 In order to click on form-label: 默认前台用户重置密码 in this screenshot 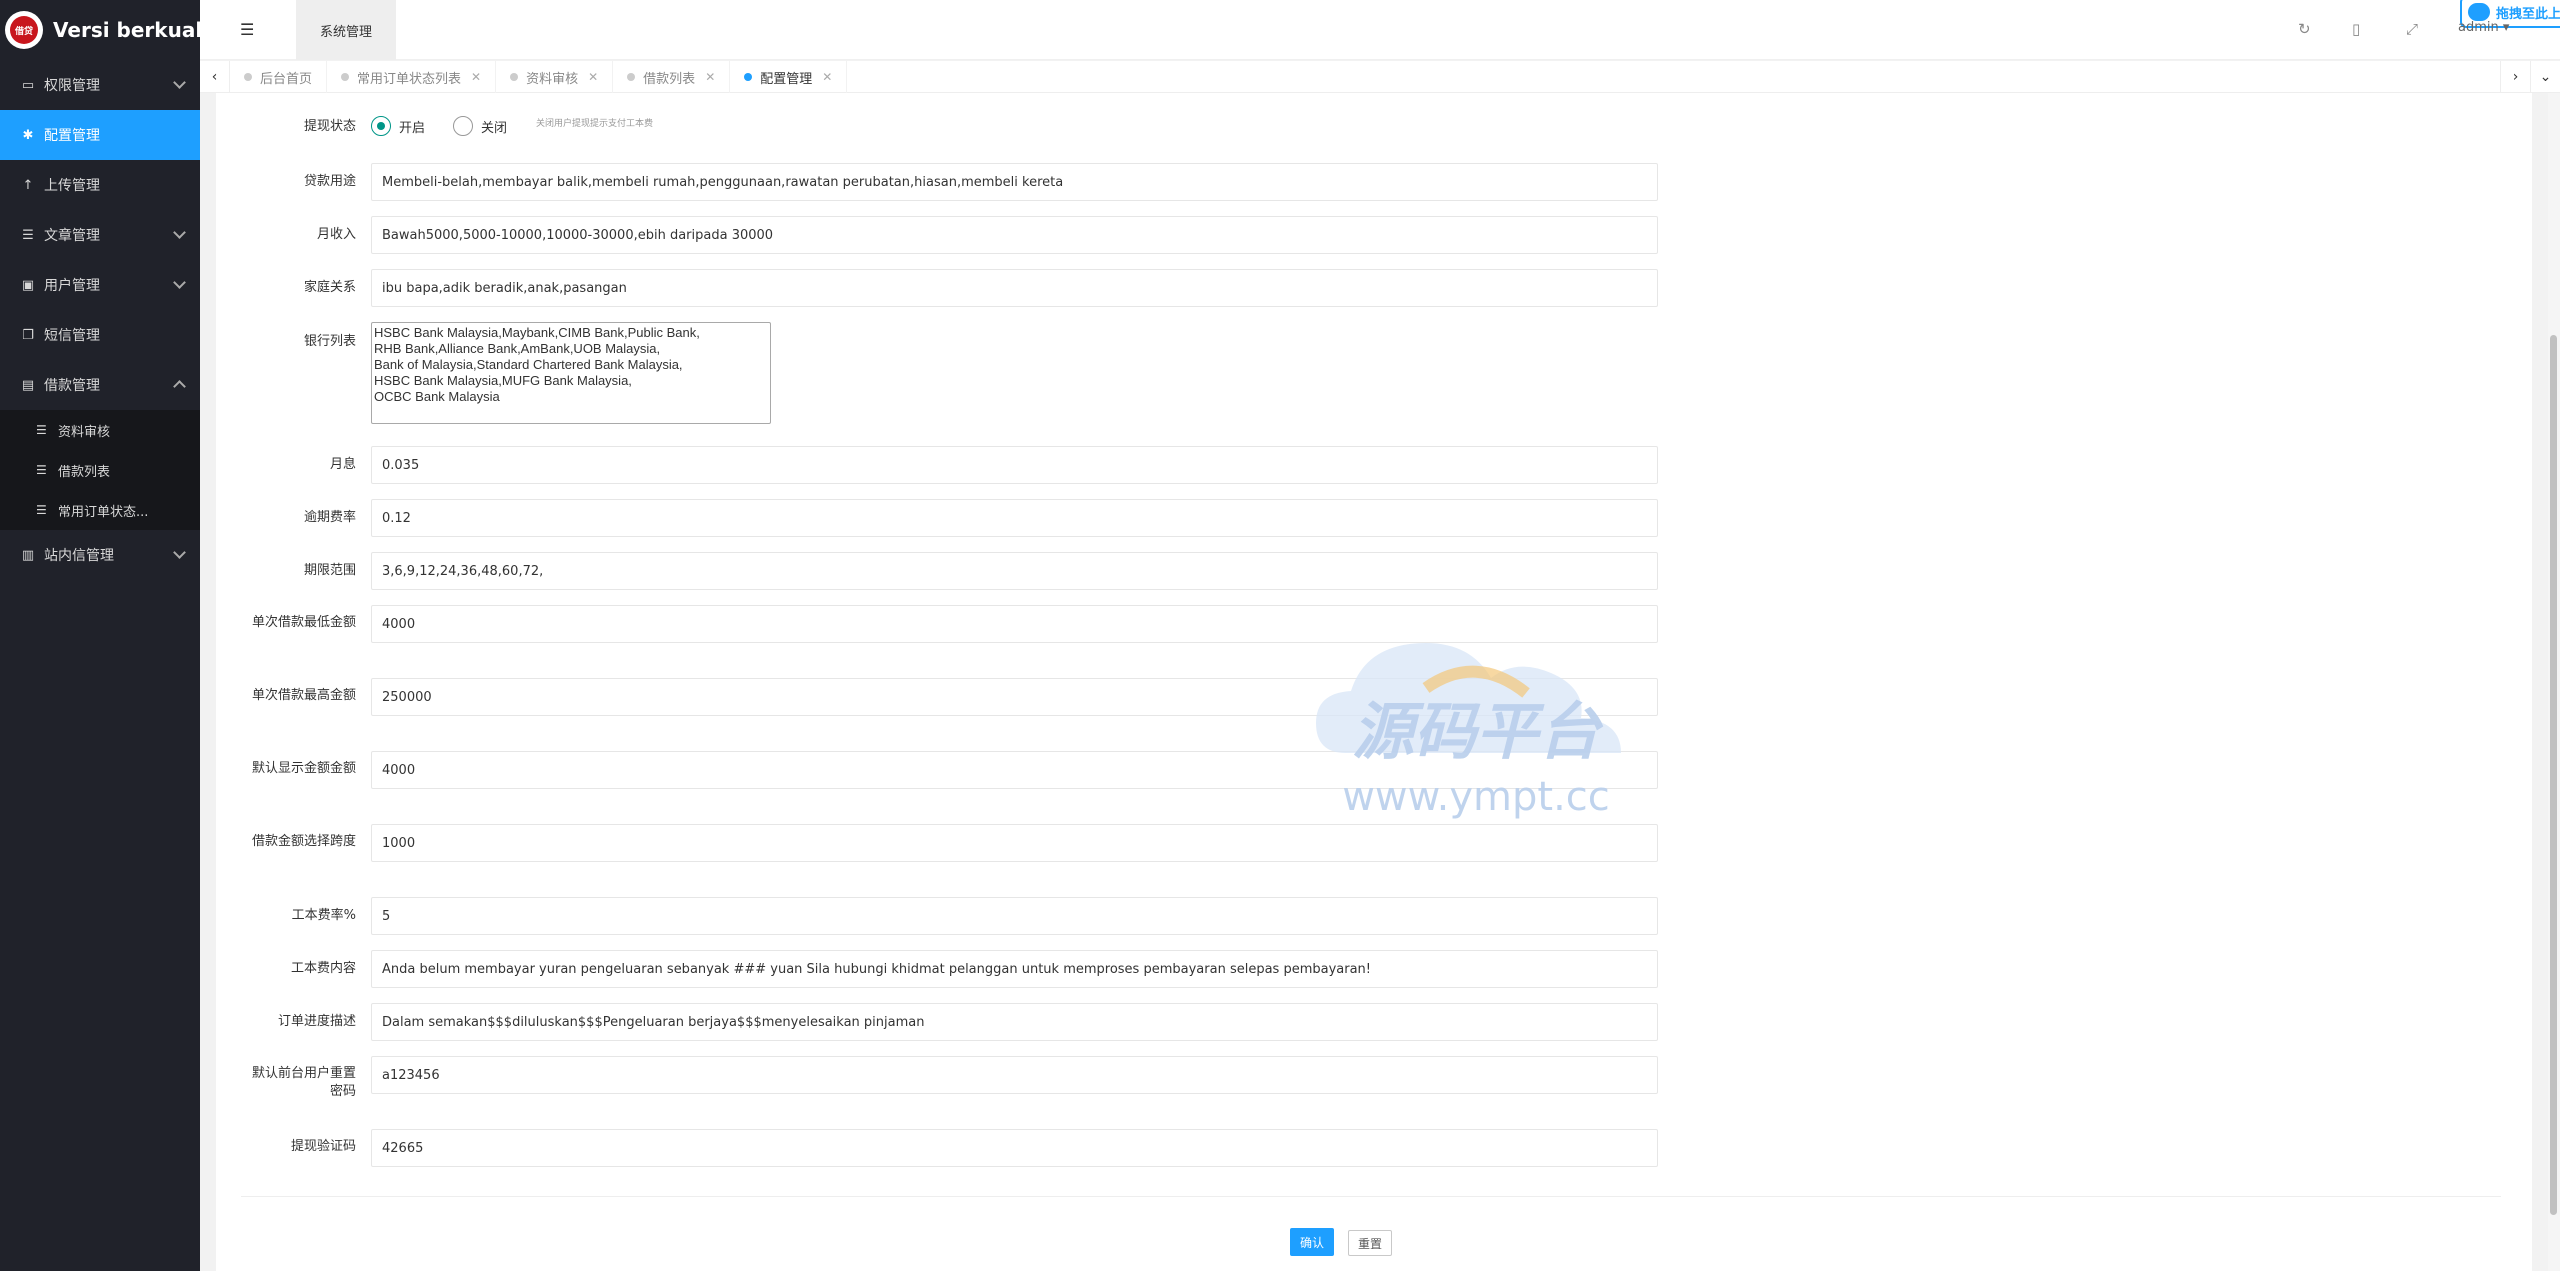, I will do `click(303, 1082)`.